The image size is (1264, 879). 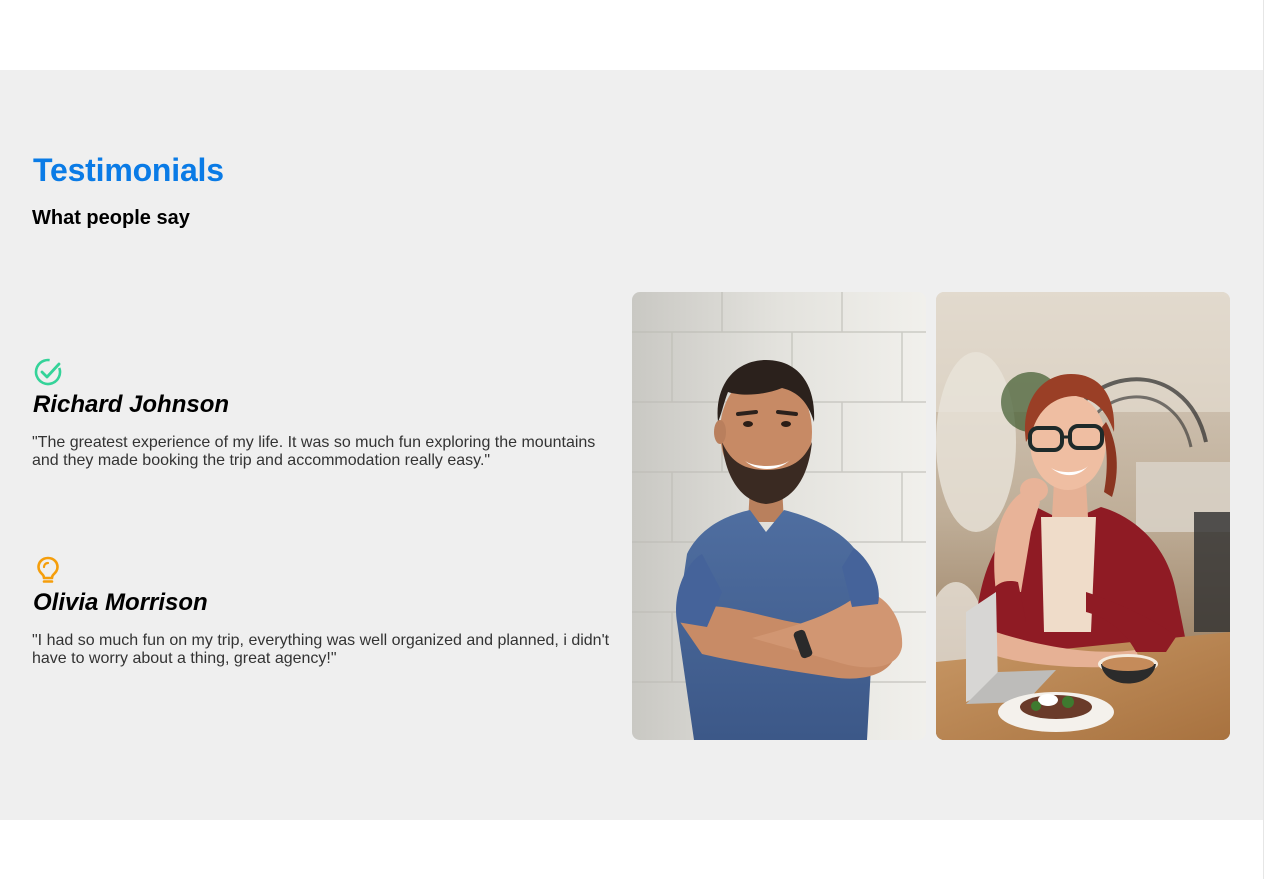 What do you see at coordinates (120, 602) in the screenshot?
I see `testimonial-author-name: Olivia Morrison` at bounding box center [120, 602].